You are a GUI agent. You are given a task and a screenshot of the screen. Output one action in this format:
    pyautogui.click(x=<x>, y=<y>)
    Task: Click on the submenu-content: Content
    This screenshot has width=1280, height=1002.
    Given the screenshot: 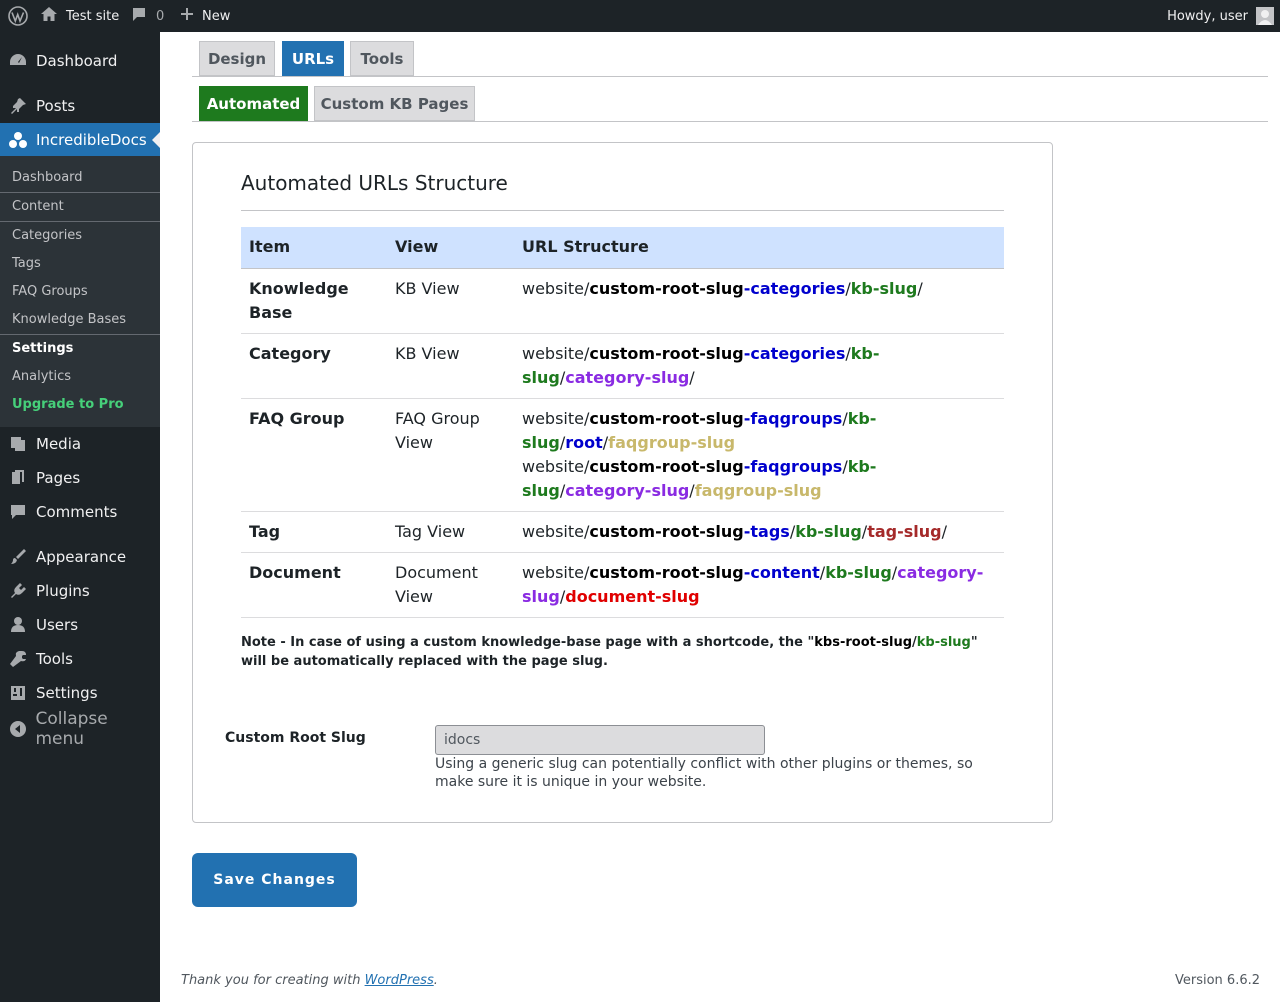 What is the action you would take?
    pyautogui.click(x=38, y=206)
    